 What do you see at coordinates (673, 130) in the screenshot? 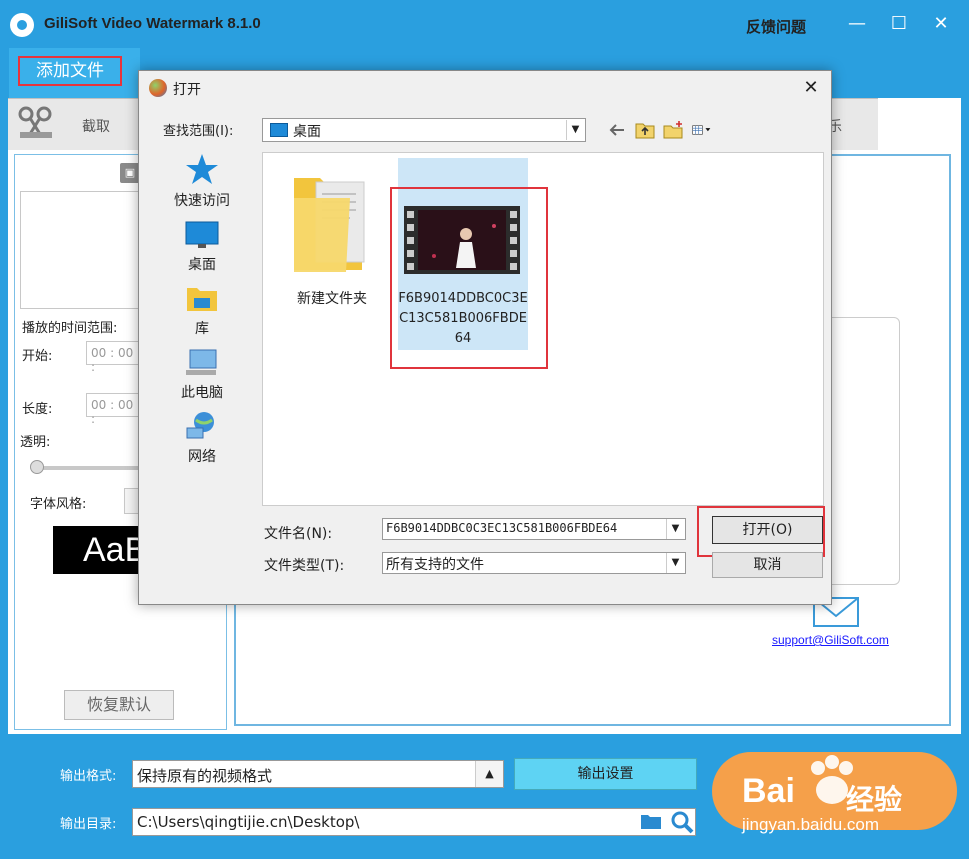
I see `new-folder-icon` at bounding box center [673, 130].